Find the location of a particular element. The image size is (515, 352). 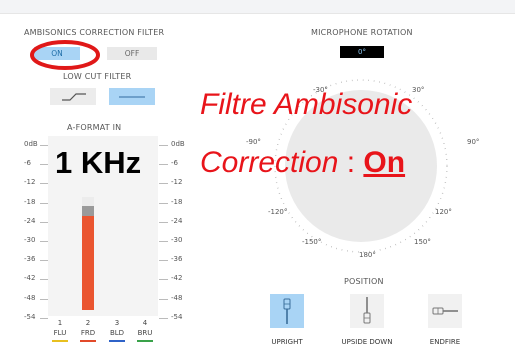

endfire-label: ENDFIRE is located at coordinates (445, 342).